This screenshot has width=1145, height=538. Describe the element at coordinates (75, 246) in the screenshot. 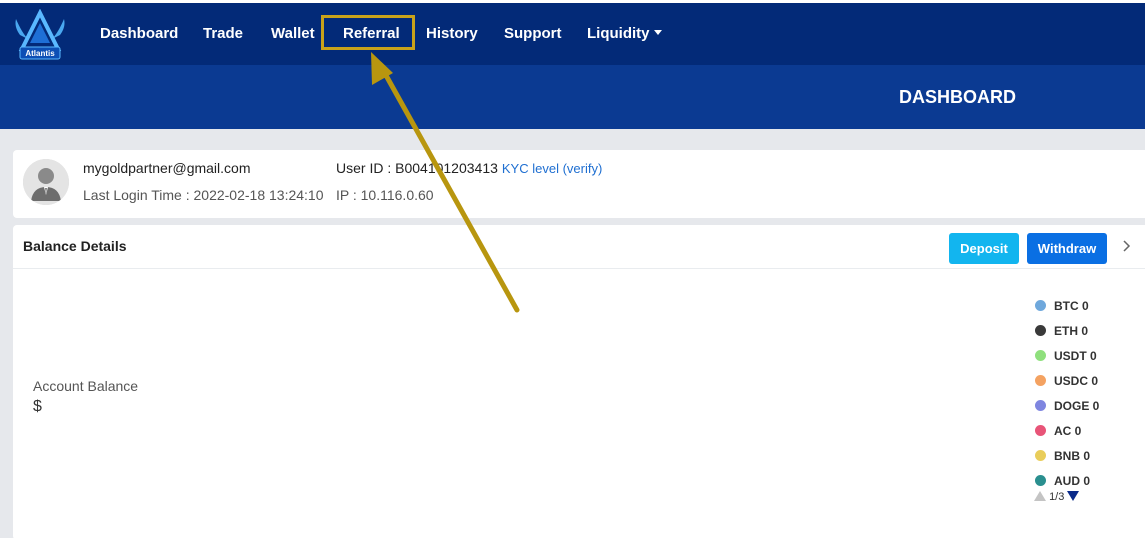

I see `balance-title: Balance Details` at that location.